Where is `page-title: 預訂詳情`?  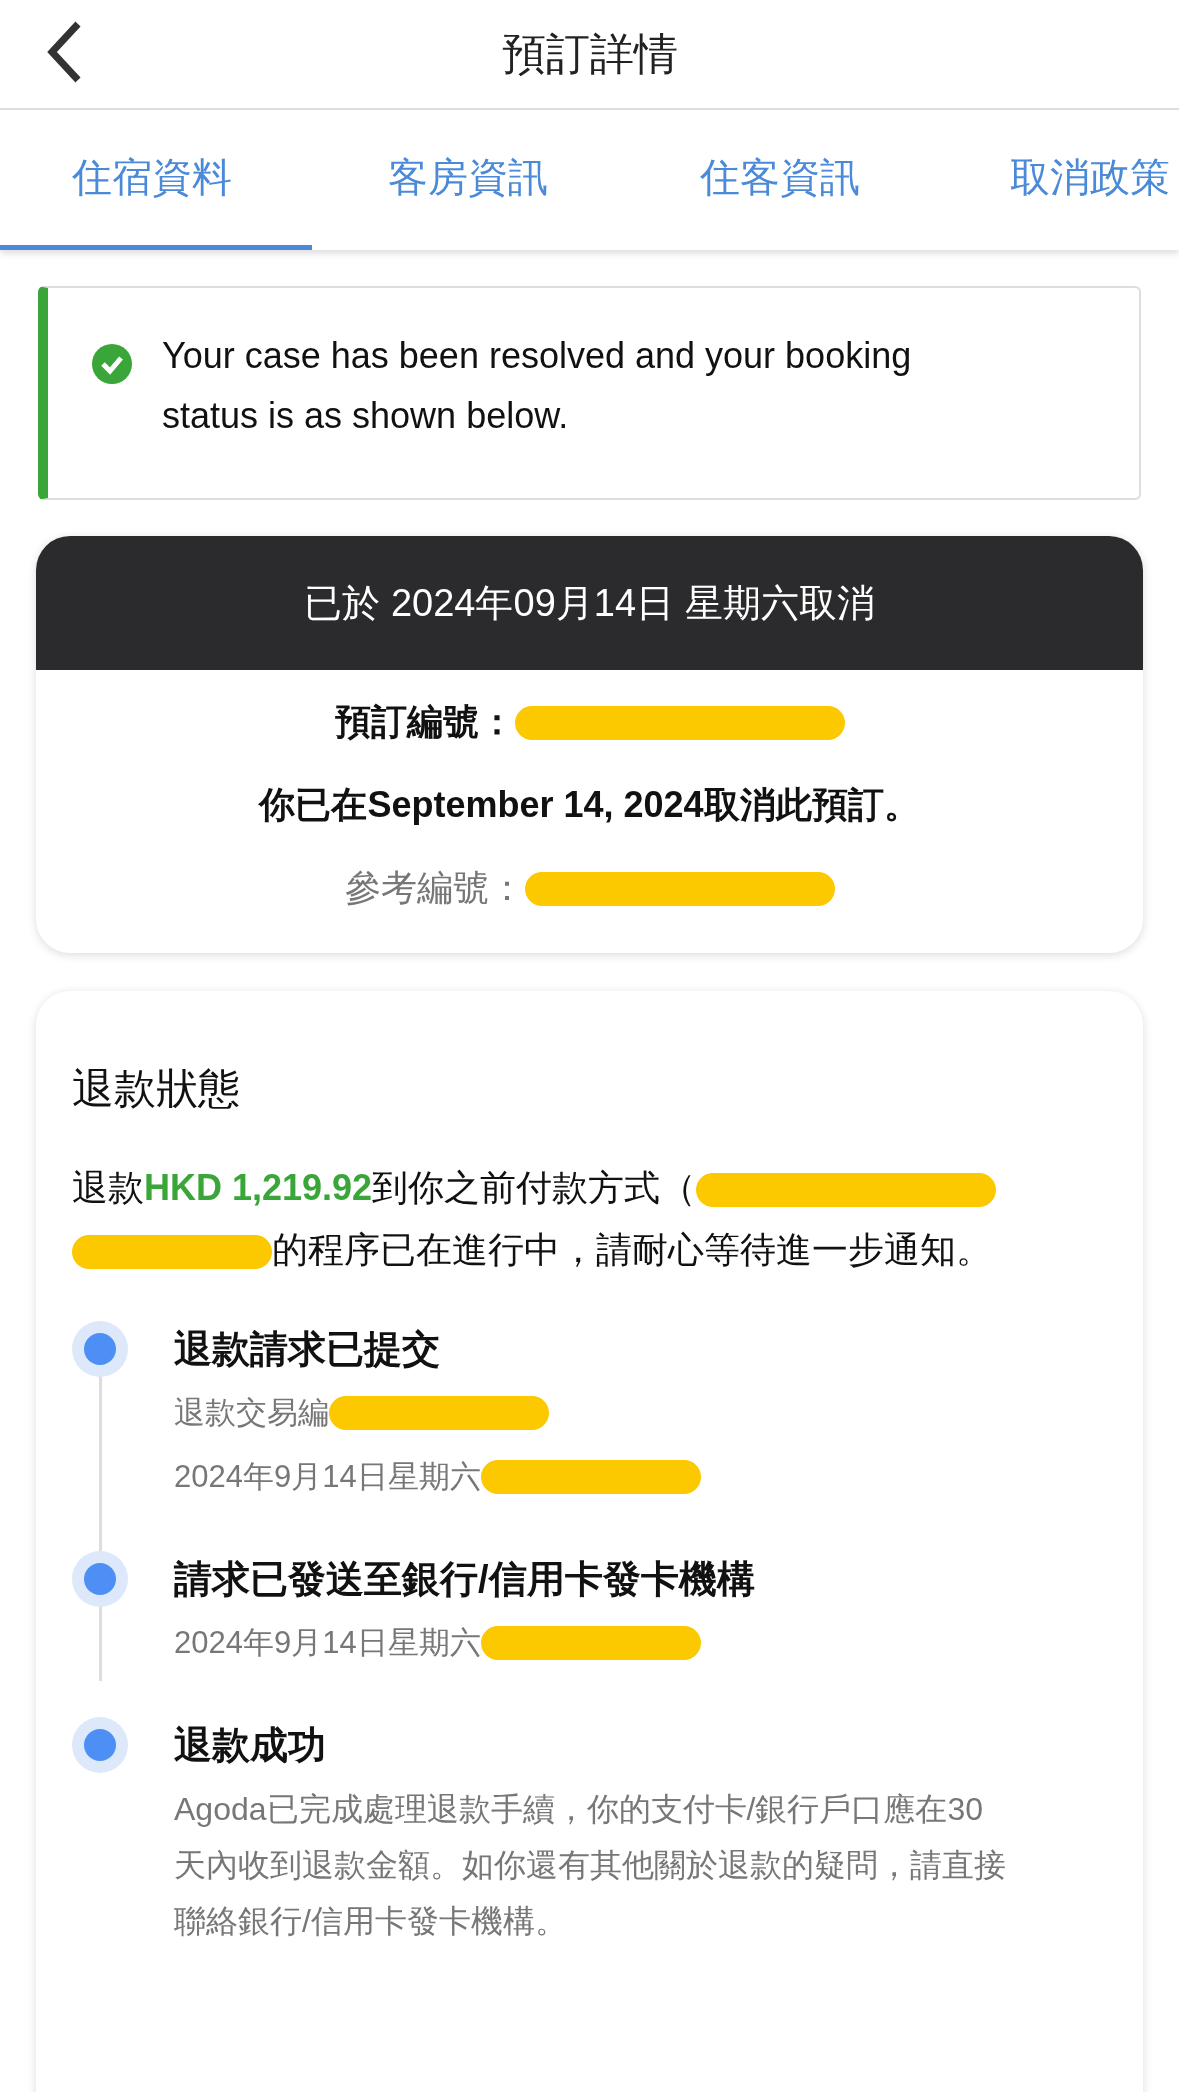 page-title: 預訂詳情 is located at coordinates (589, 53).